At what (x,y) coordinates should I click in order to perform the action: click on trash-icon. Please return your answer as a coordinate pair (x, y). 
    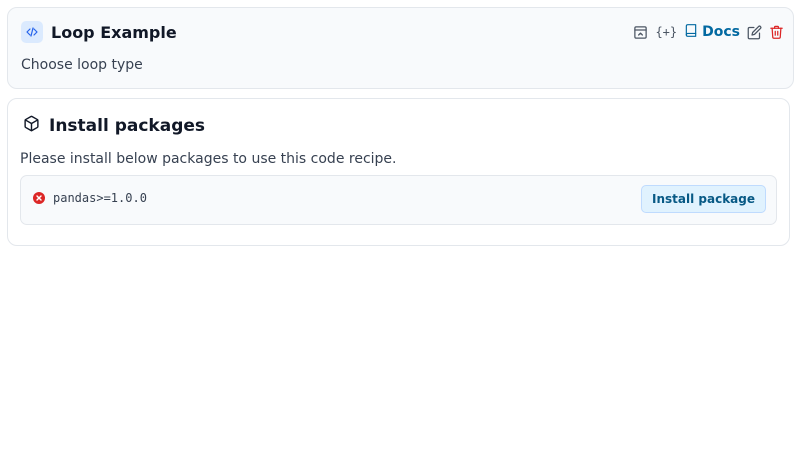
    Looking at the image, I should click on (776, 32).